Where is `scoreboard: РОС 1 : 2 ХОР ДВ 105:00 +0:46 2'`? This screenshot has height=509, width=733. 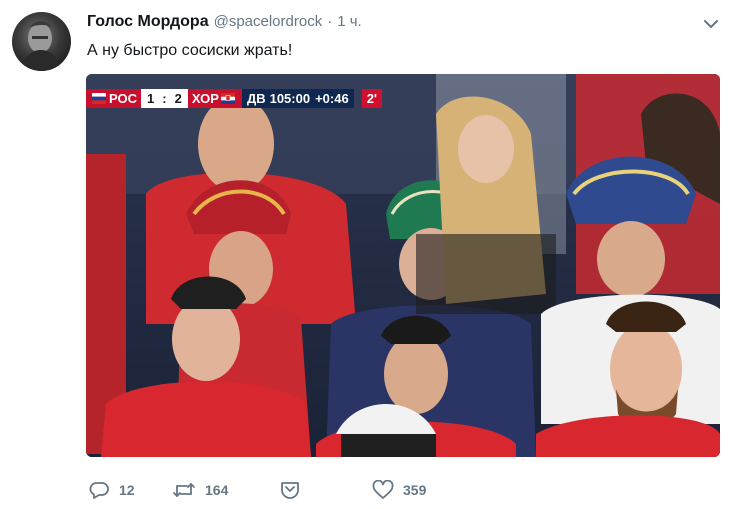
scoreboard: РОС 1 : 2 ХОР ДВ 105:00 +0:46 2' is located at coordinates (234, 98).